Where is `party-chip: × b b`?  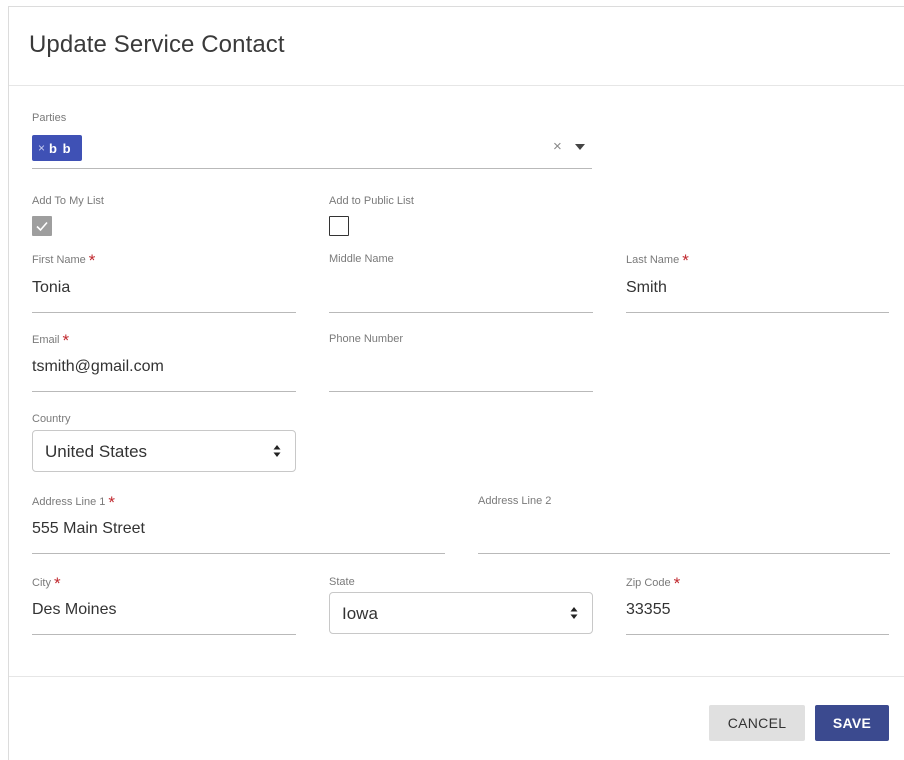
party-chip: × b b is located at coordinates (57, 148).